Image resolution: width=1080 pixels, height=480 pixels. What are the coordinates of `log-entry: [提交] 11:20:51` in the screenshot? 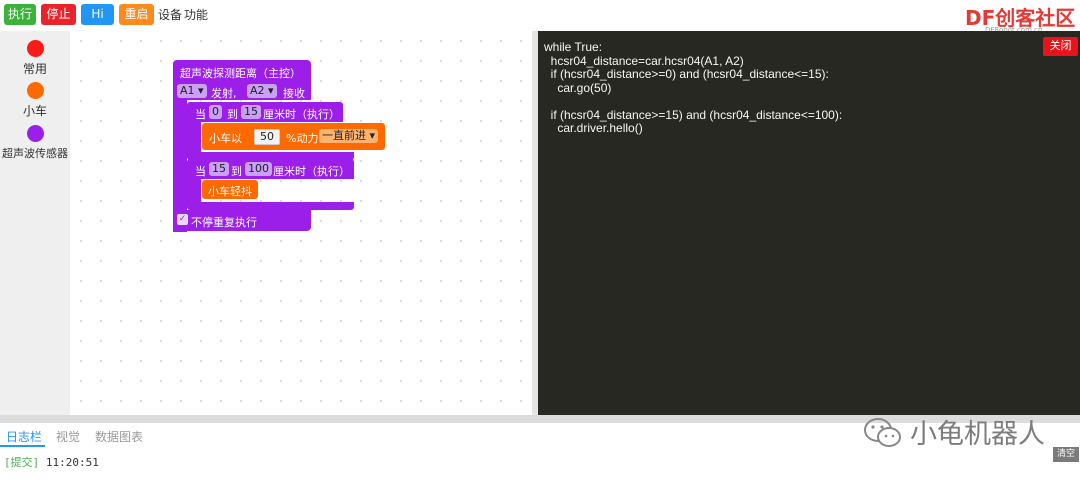 It's located at (51, 462).